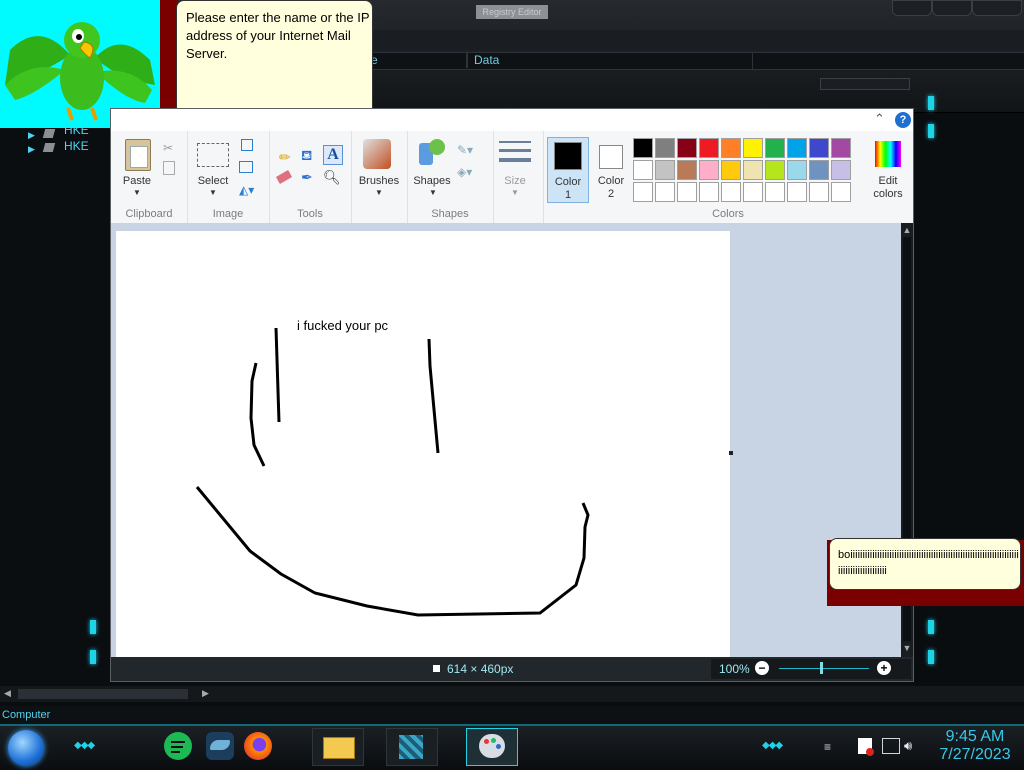  What do you see at coordinates (827, 747) in the screenshot?
I see `show-hidden-icons: ≡` at bounding box center [827, 747].